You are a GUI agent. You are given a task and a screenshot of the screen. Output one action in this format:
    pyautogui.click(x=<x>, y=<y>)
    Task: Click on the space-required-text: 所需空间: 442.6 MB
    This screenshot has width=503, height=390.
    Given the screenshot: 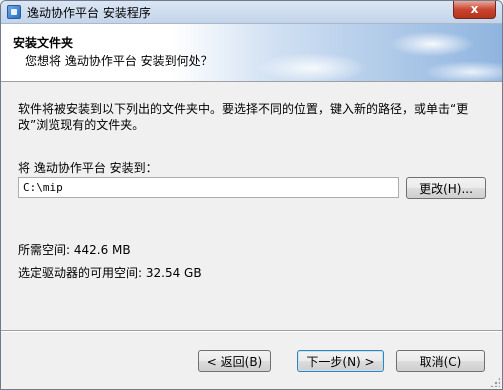 What is the action you would take?
    pyautogui.click(x=74, y=250)
    